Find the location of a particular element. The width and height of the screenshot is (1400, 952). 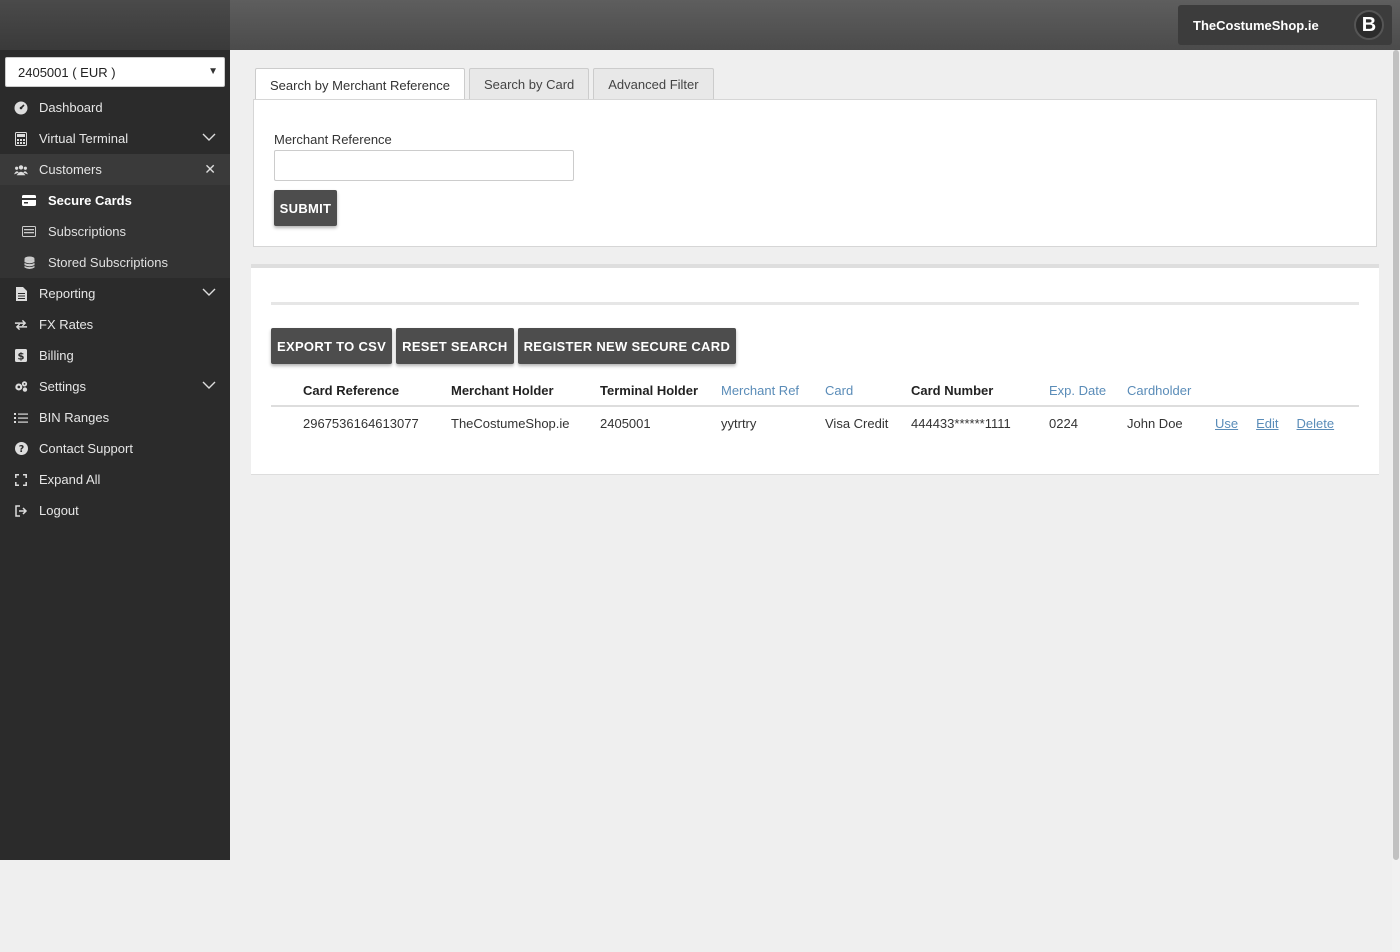

sidebar-subitem-label: Secure Cards is located at coordinates (90, 200).